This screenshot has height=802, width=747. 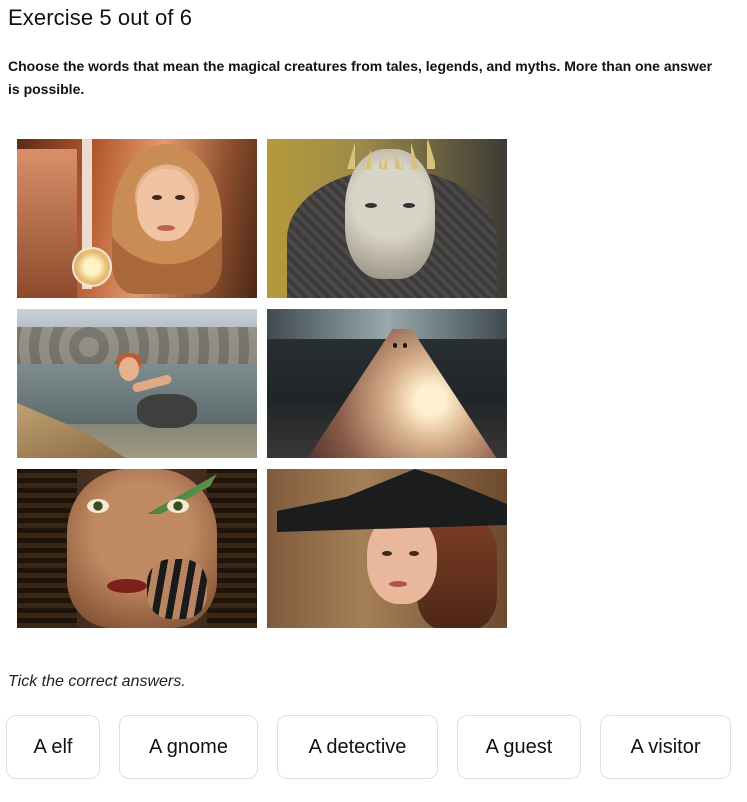 I want to click on option-a-detective: A detective, so click(x=357, y=747).